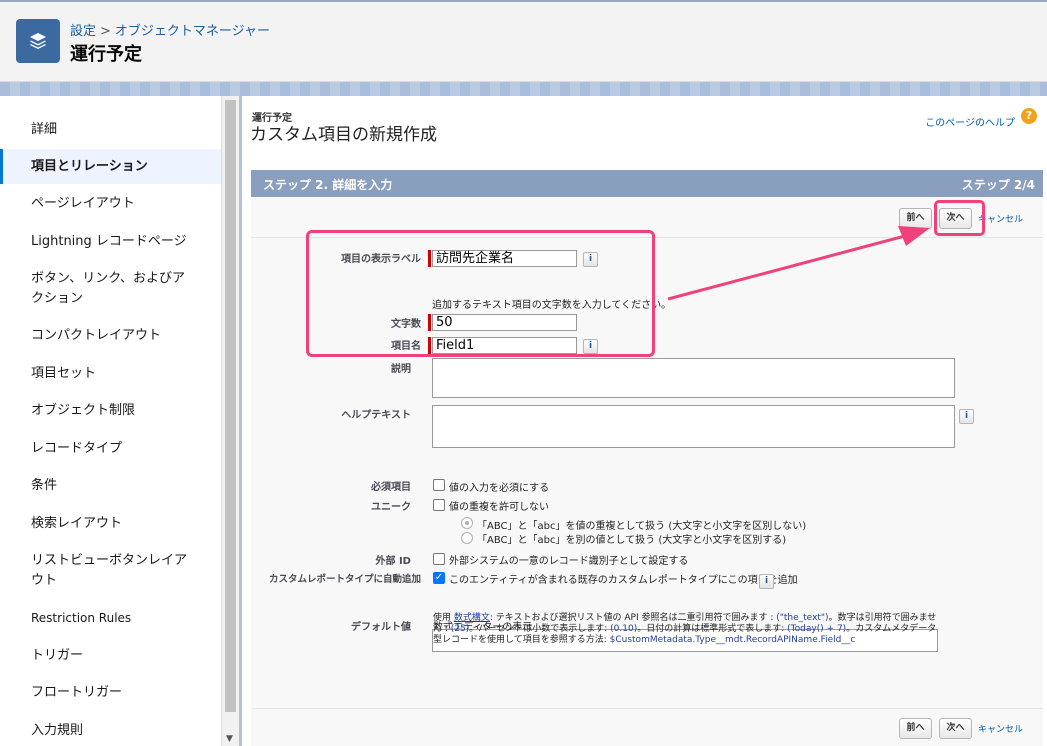 The width and height of the screenshot is (1047, 746). I want to click on step-counter: ステップ 2/4, so click(998, 185).